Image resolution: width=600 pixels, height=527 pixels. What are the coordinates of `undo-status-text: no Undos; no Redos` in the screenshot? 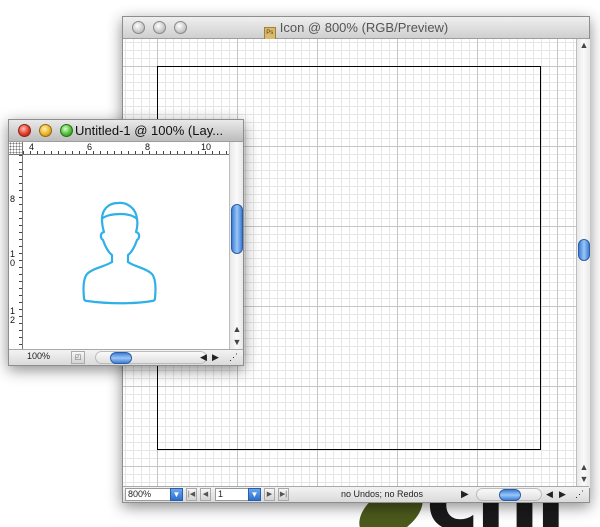 It's located at (382, 494).